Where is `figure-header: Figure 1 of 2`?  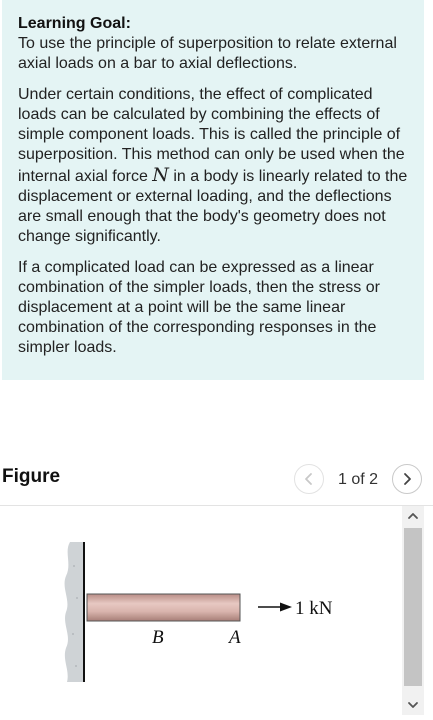
figure-header: Figure 1 of 2 is located at coordinates (216, 479).